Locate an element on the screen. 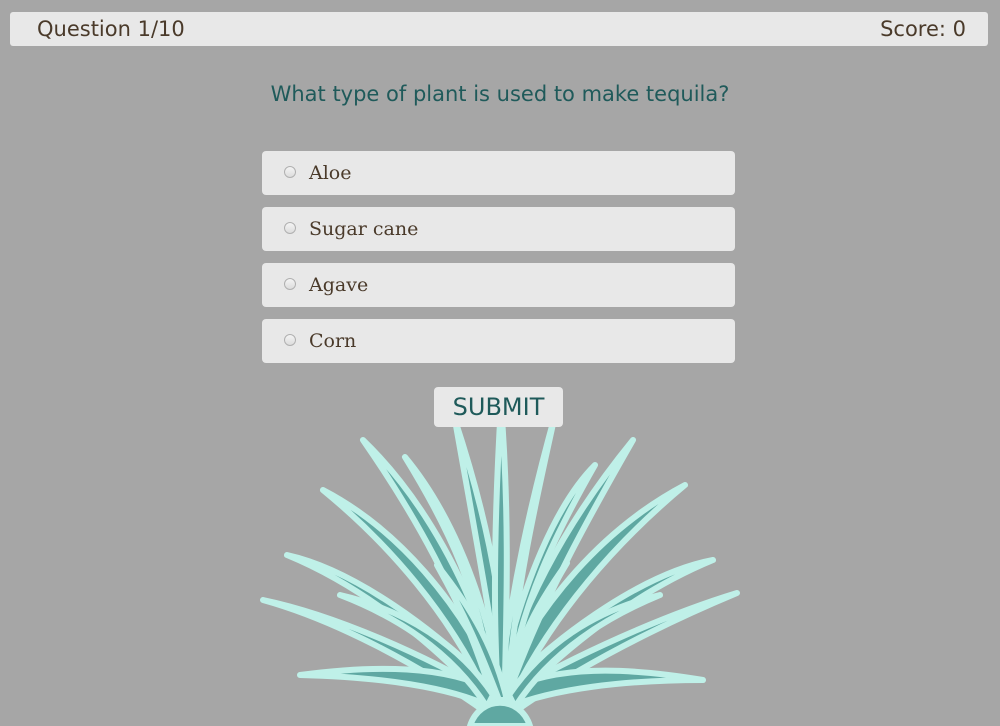  answer-option-label: Sugar cane is located at coordinates (364, 229).